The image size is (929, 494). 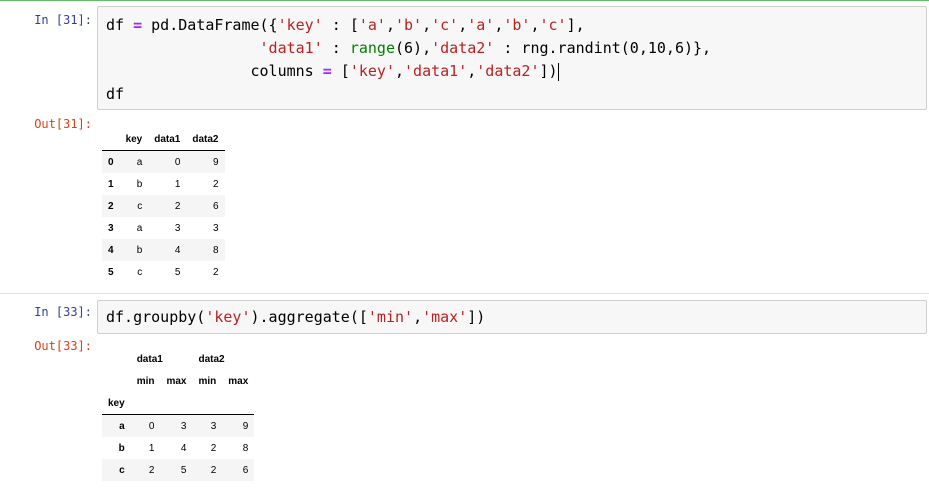 What do you see at coordinates (558, 71) in the screenshot?
I see `text-cursor` at bounding box center [558, 71].